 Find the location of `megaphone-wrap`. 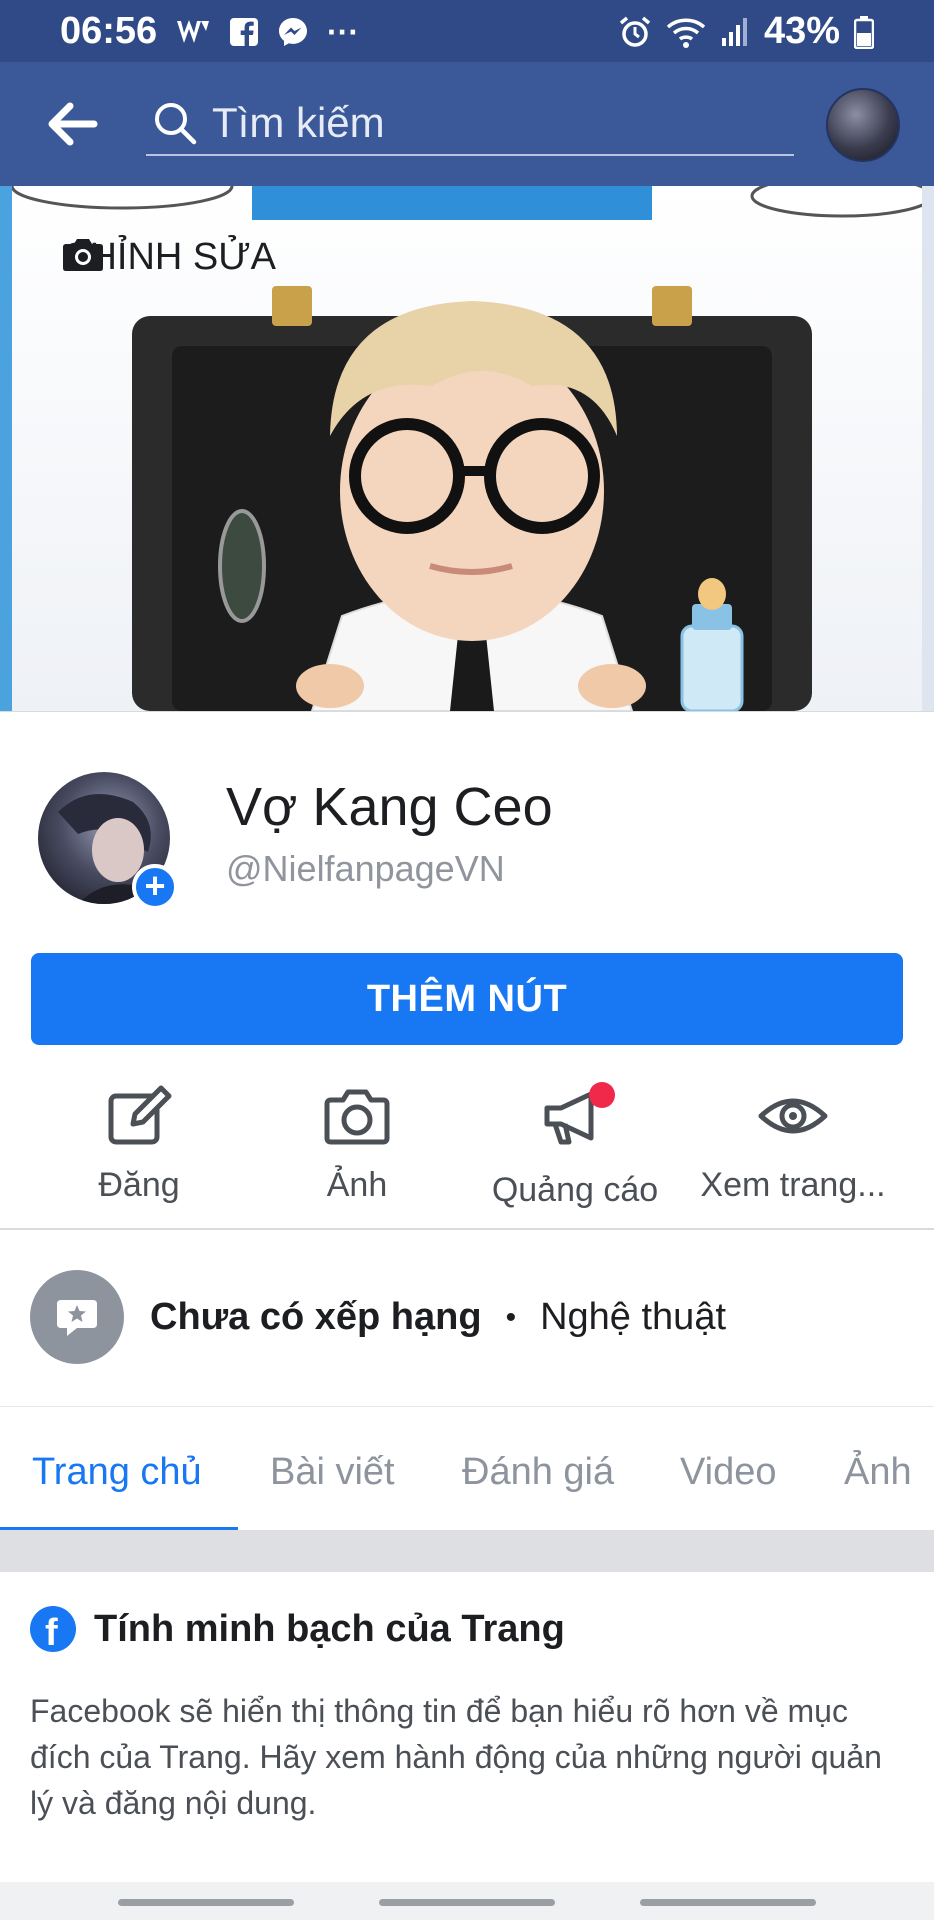

megaphone-wrap is located at coordinates (577, 1113).